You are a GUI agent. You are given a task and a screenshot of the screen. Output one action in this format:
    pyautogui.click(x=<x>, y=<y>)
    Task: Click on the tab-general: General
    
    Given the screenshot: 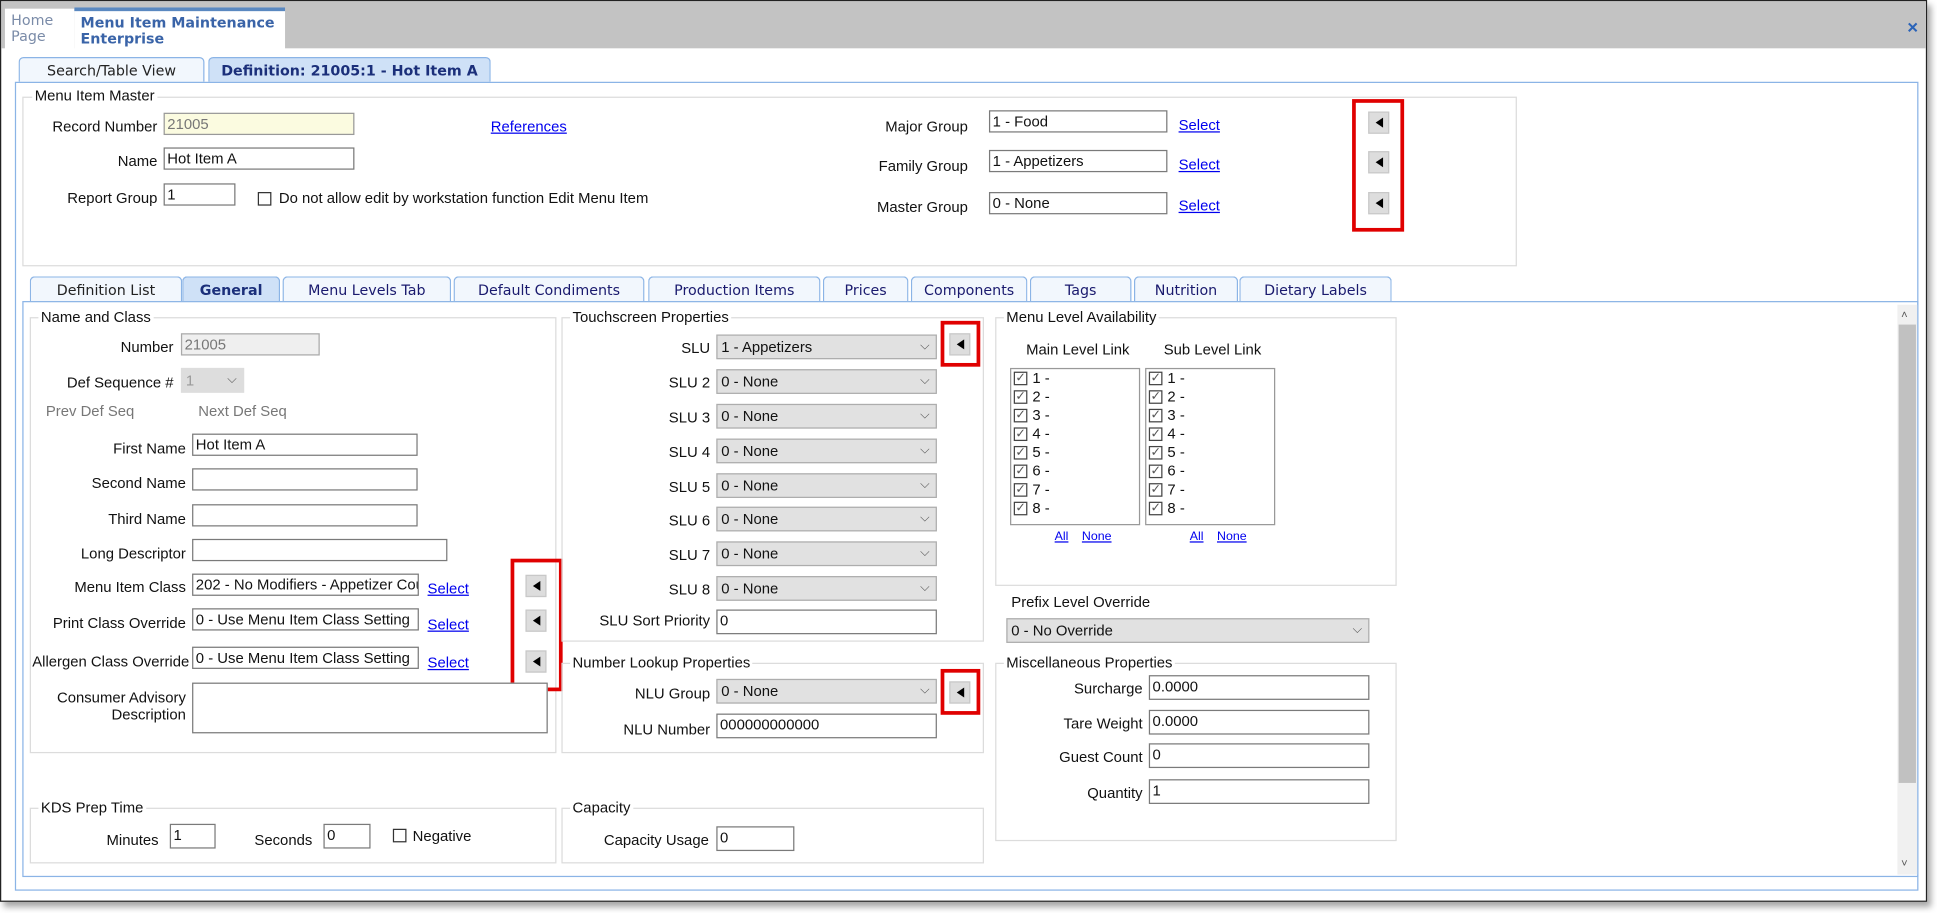 What is the action you would take?
    pyautogui.click(x=231, y=289)
    